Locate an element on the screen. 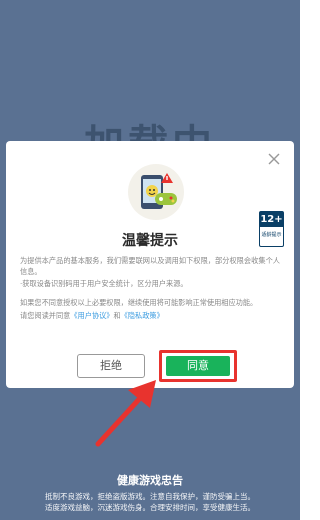 This screenshot has height=520, width=320. pointer-arrow is located at coordinates (125, 413).